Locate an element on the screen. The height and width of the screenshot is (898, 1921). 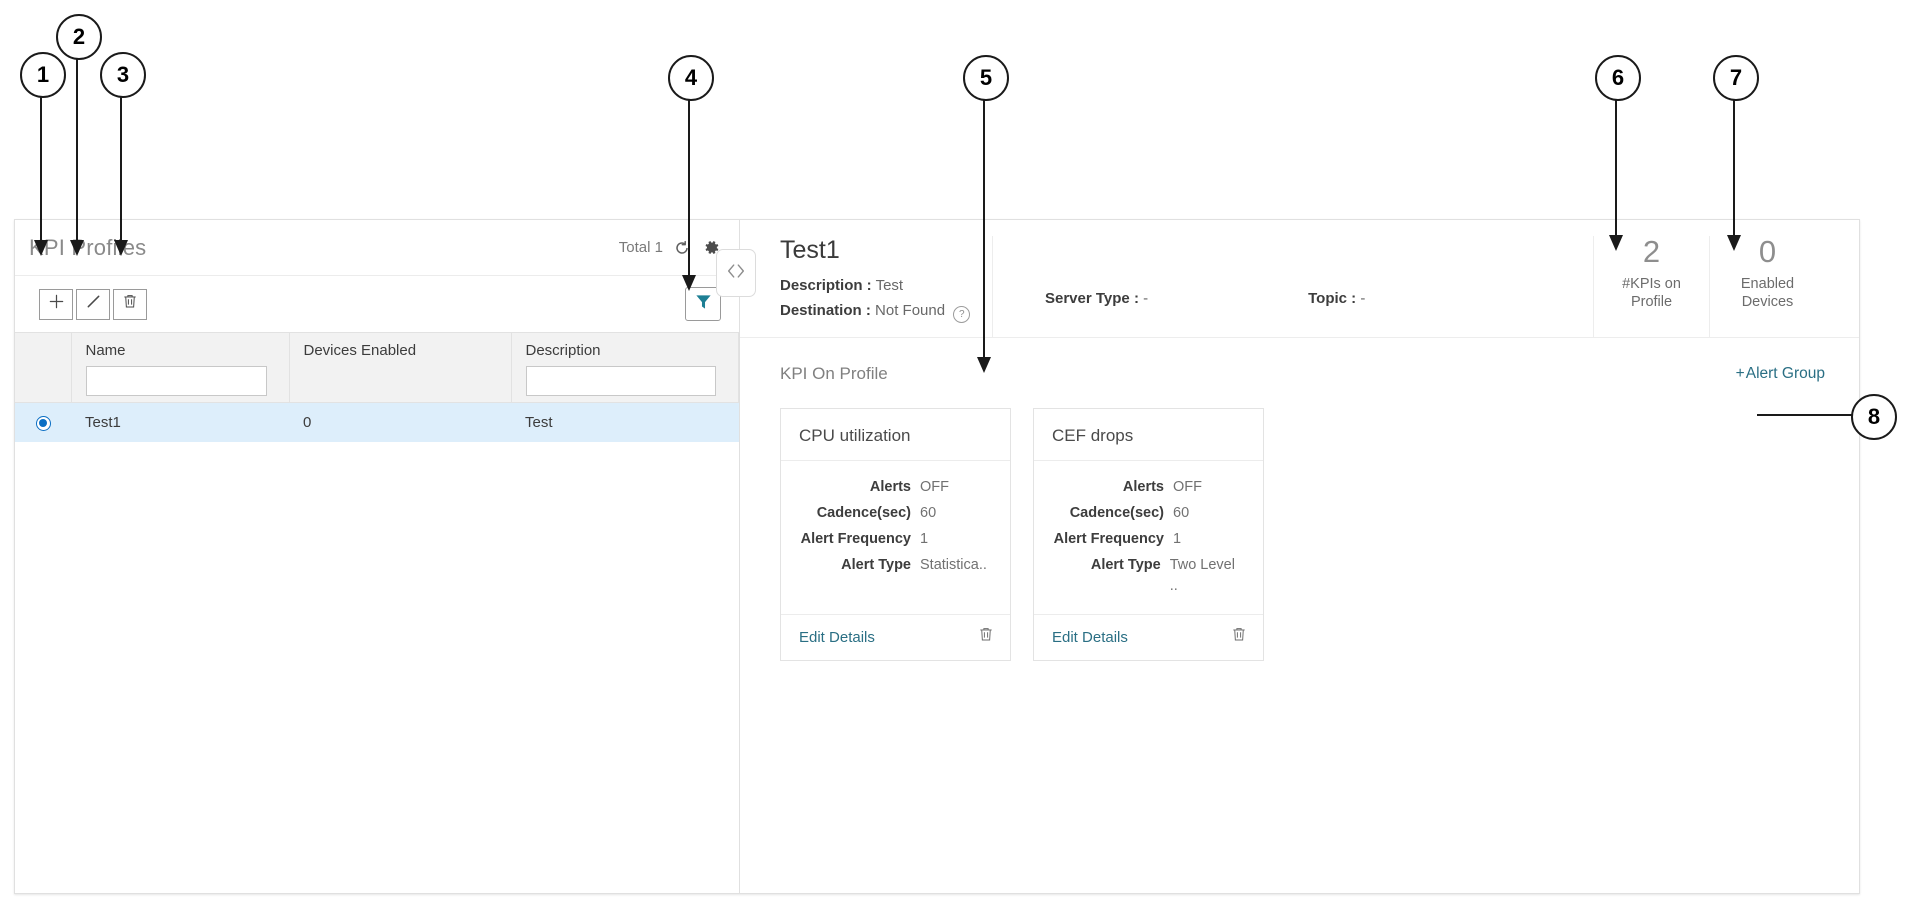
stat-kpis-on-profile: 2 #KPIs on Profile is located at coordinates (1651, 287).